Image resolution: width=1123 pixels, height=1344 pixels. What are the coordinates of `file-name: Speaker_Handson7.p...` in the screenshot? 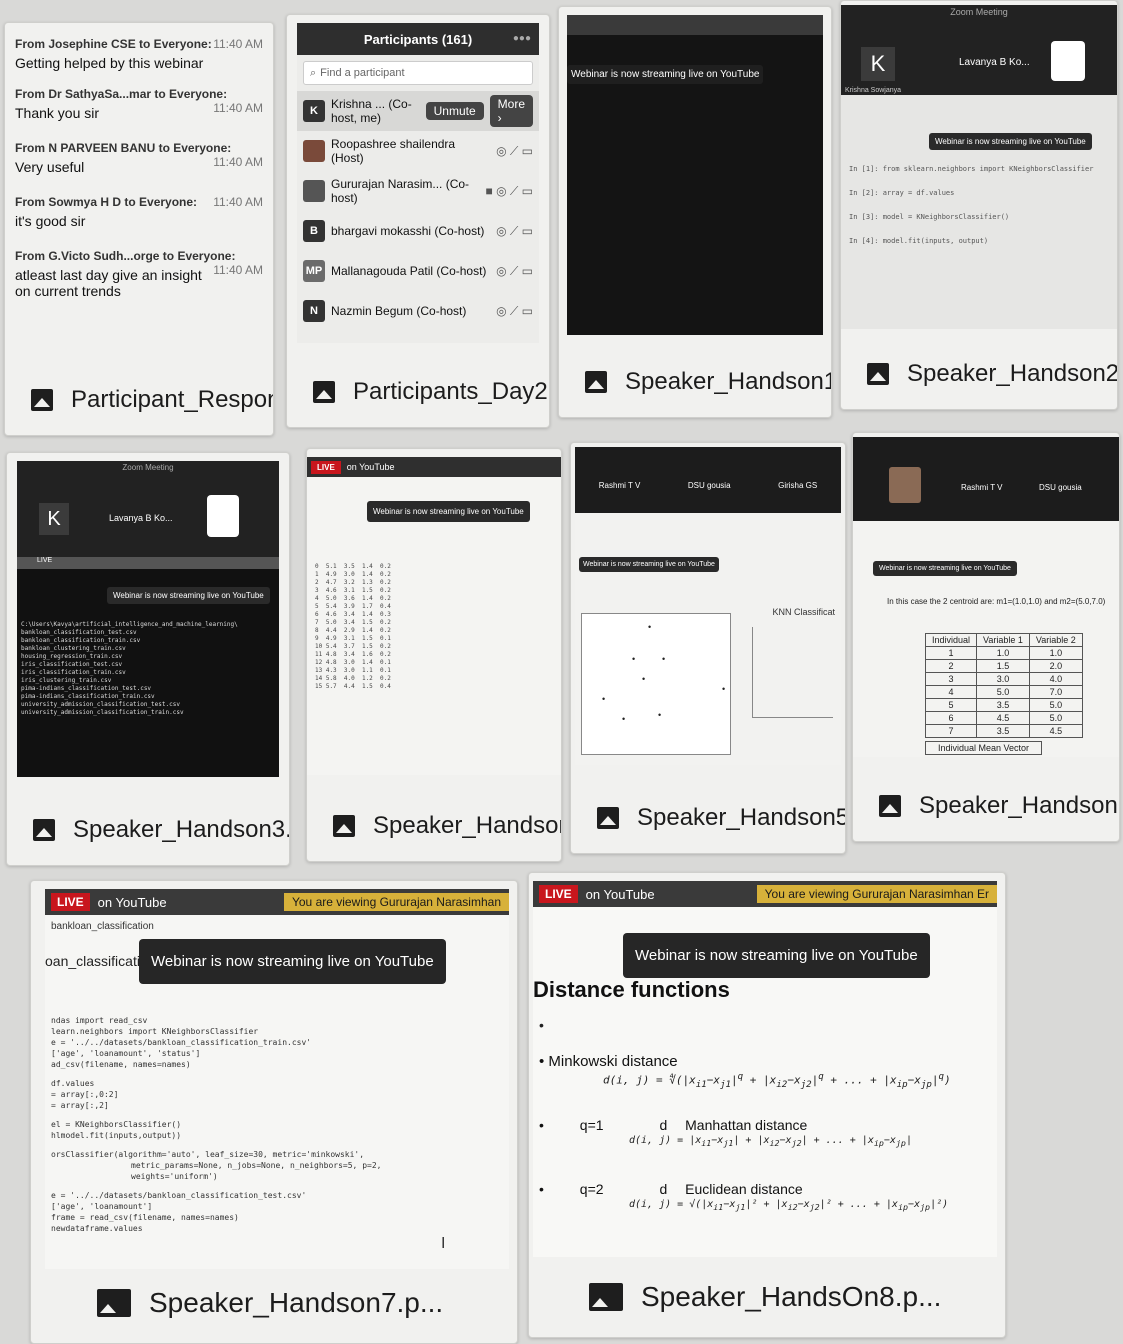 It's located at (296, 1302).